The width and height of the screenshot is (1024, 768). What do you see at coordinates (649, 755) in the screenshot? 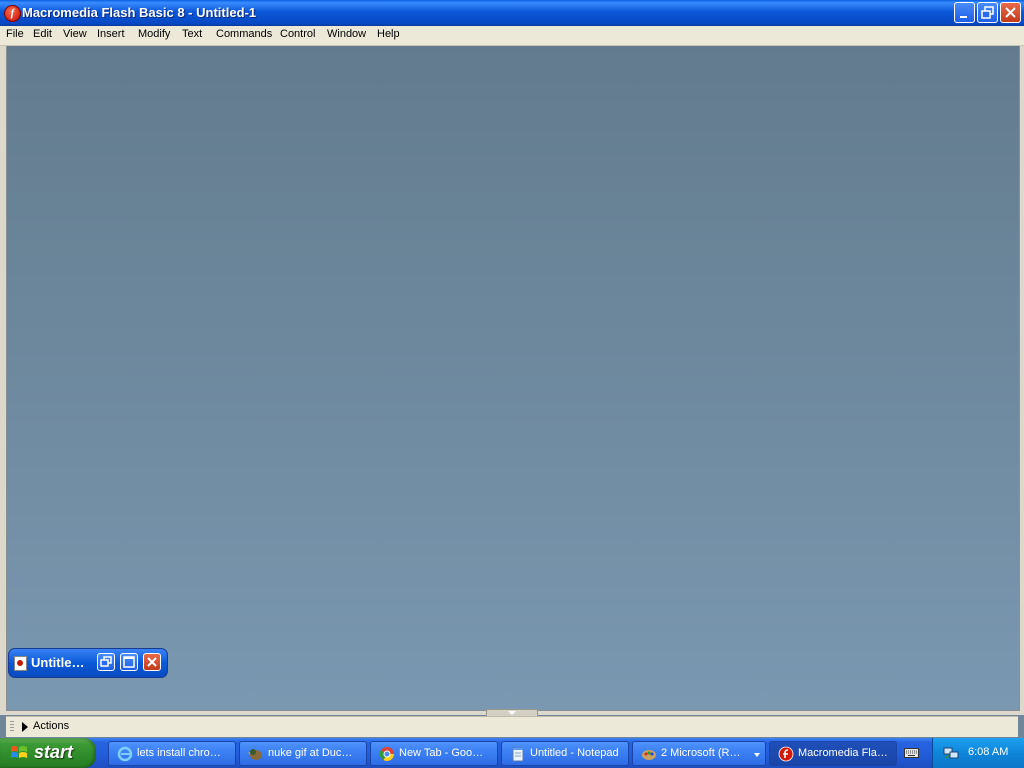
I see `paint-icon` at bounding box center [649, 755].